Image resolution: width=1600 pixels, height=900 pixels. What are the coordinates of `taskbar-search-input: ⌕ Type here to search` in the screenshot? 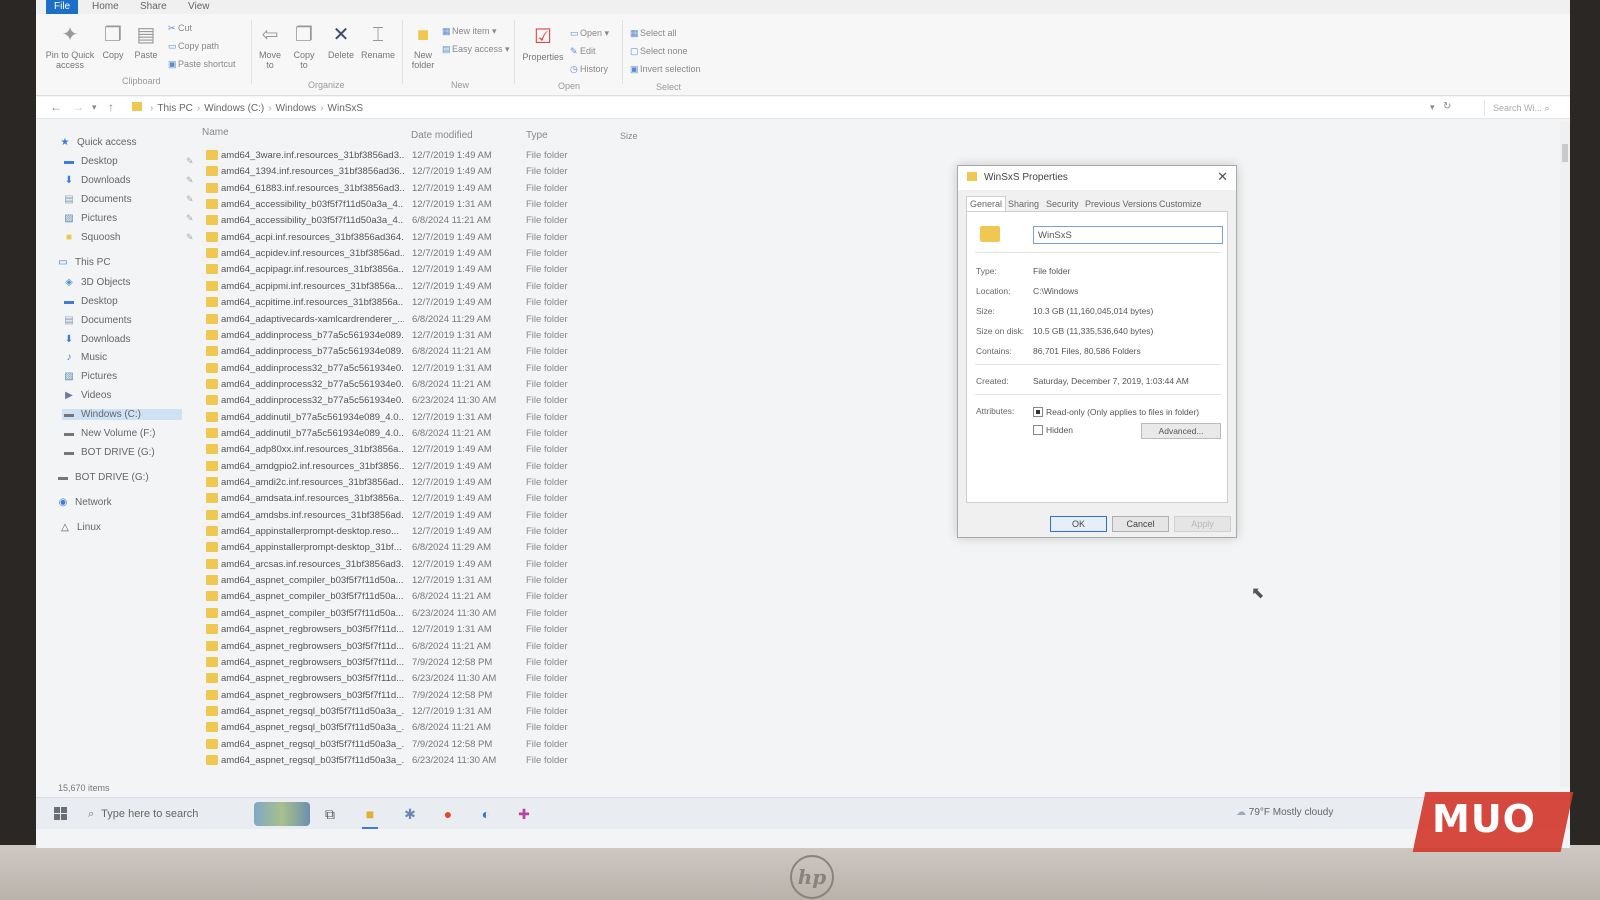 It's located at (163, 814).